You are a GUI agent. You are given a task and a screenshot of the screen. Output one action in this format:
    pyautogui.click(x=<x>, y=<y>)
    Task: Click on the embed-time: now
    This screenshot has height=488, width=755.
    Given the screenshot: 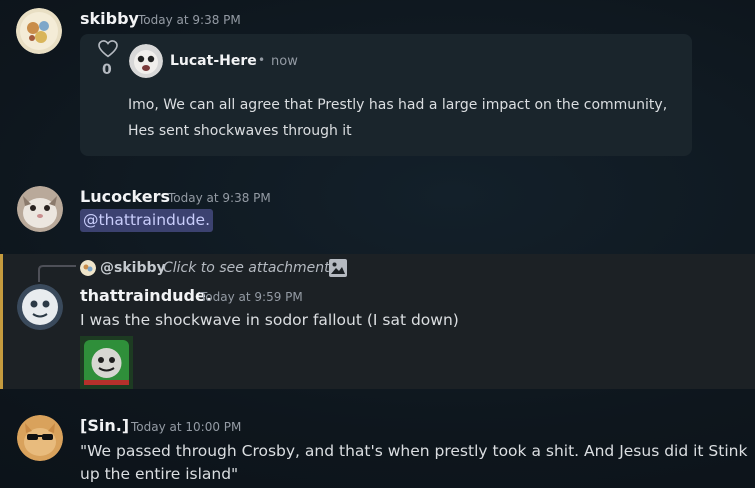 What is the action you would take?
    pyautogui.click(x=284, y=61)
    